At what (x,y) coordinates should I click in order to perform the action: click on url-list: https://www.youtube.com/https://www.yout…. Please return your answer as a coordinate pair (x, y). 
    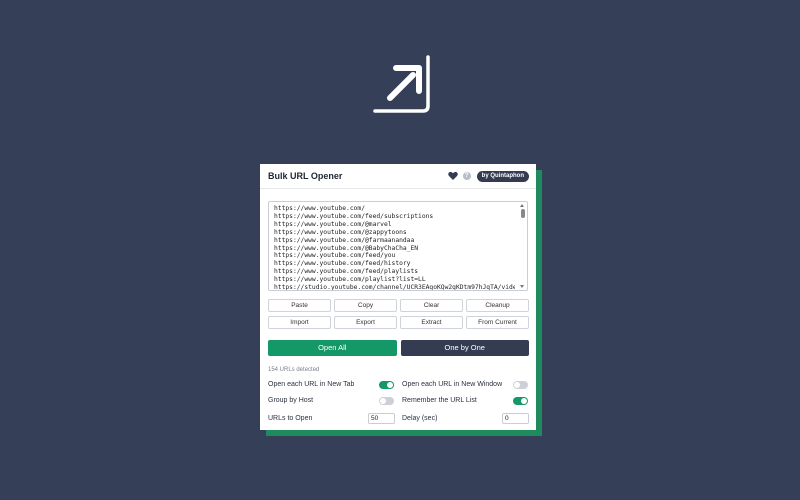
    Looking at the image, I should click on (398, 246).